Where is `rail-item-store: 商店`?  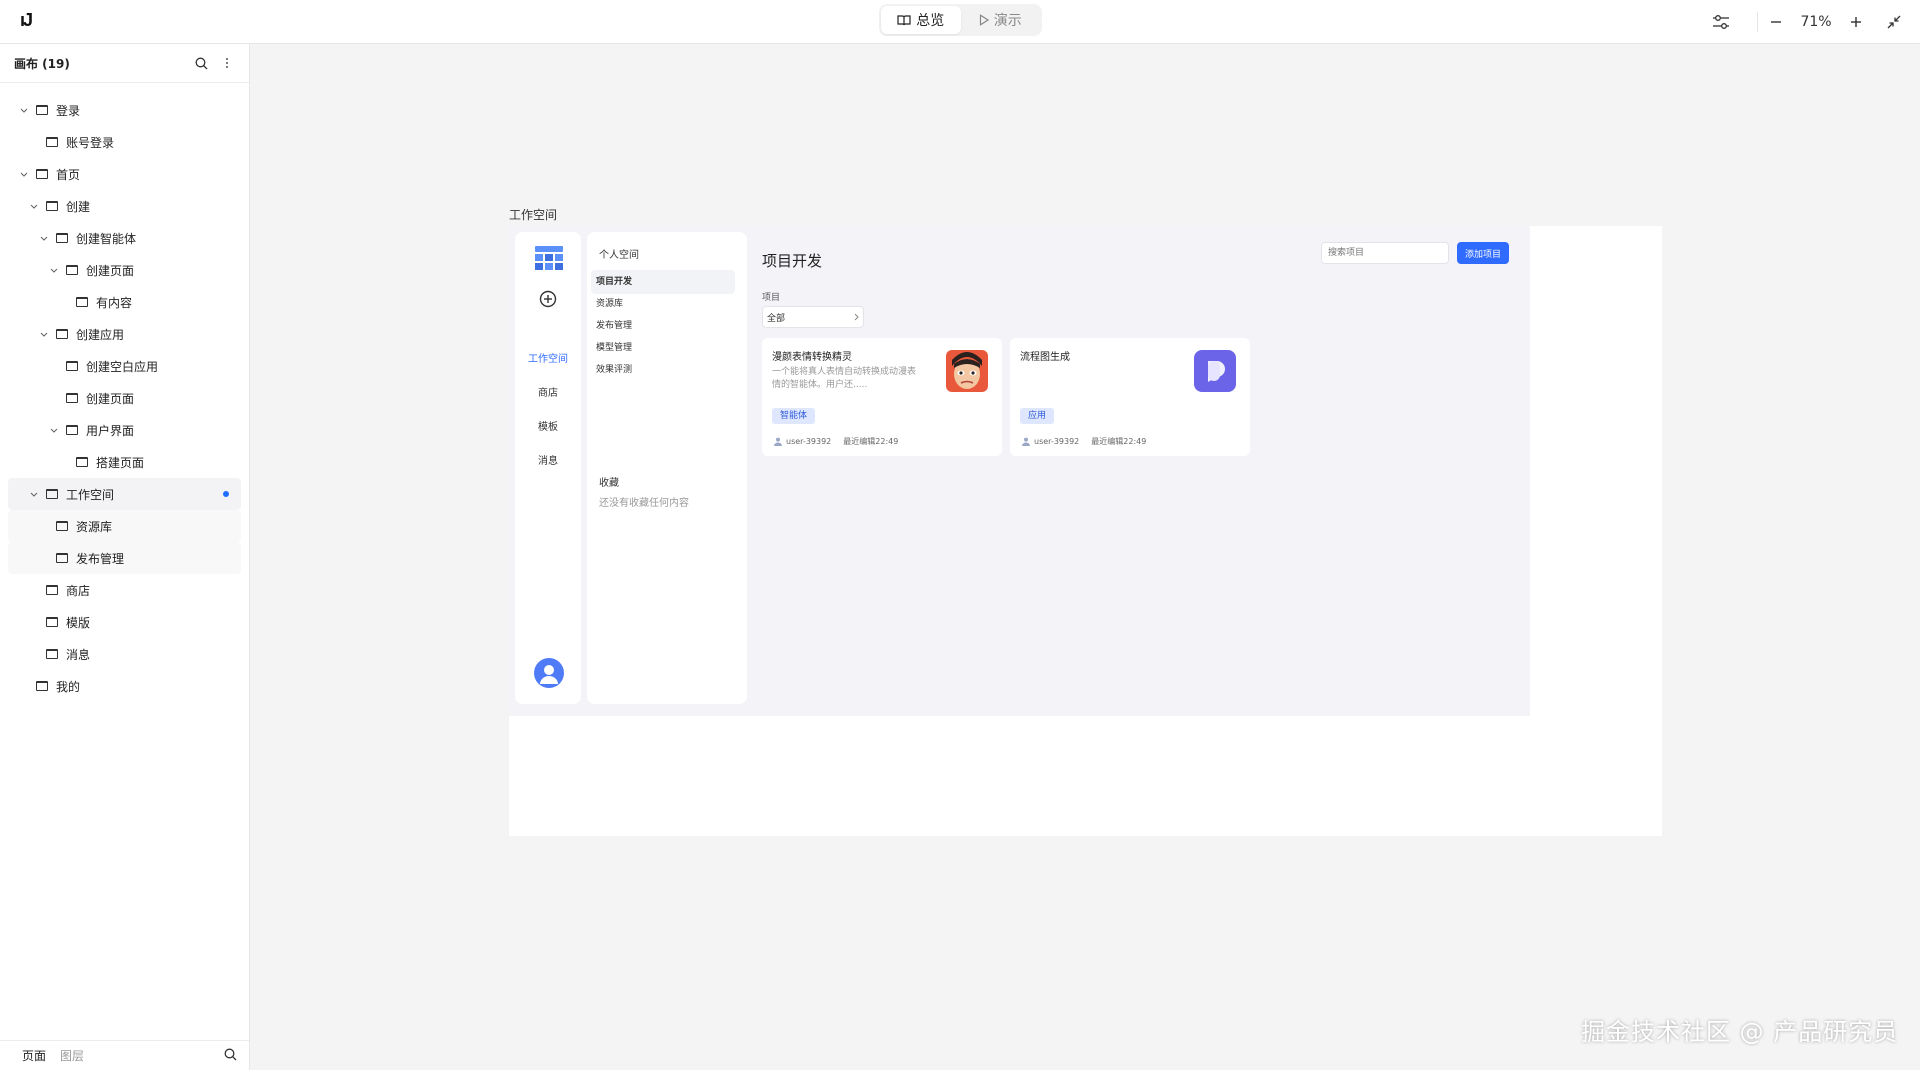
rail-item-store: 商店 is located at coordinates (548, 391).